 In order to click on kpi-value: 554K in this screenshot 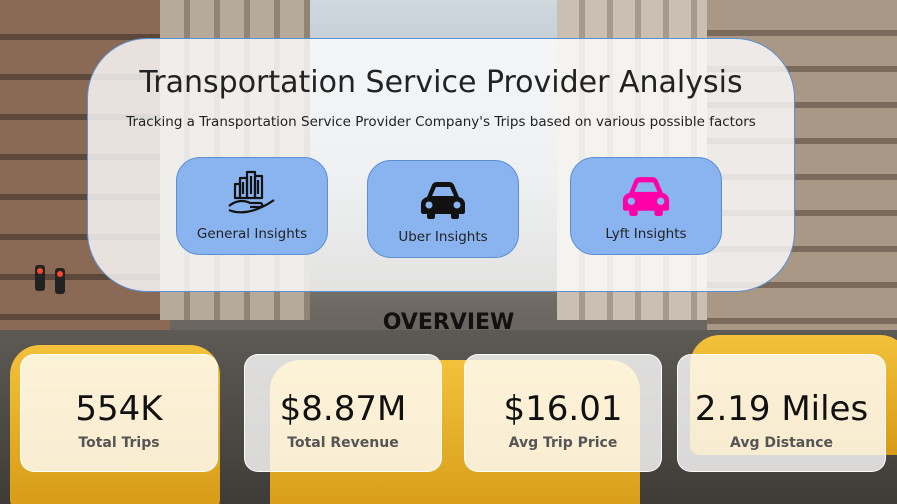, I will do `click(119, 409)`.